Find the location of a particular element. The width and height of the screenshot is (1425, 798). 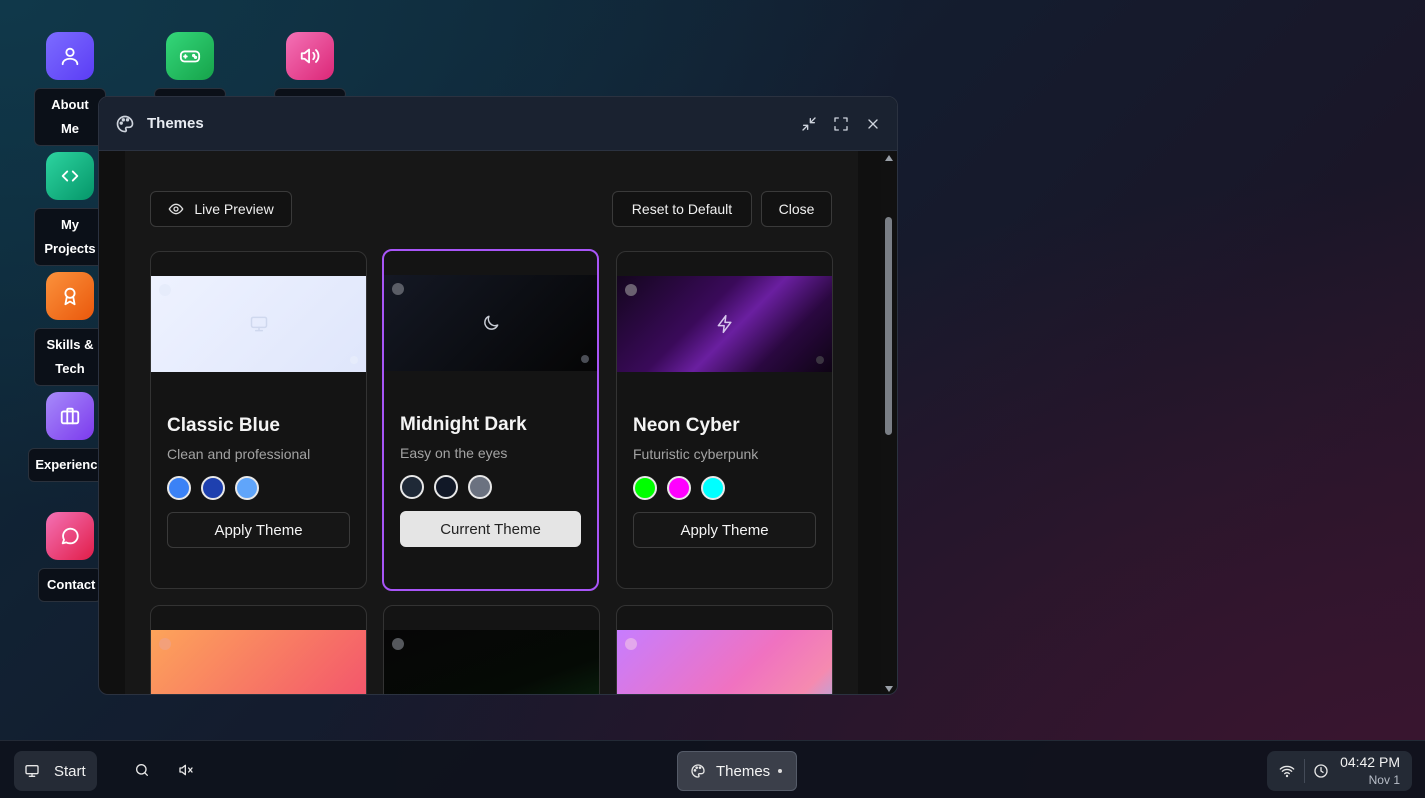

mute-button is located at coordinates (186, 772).